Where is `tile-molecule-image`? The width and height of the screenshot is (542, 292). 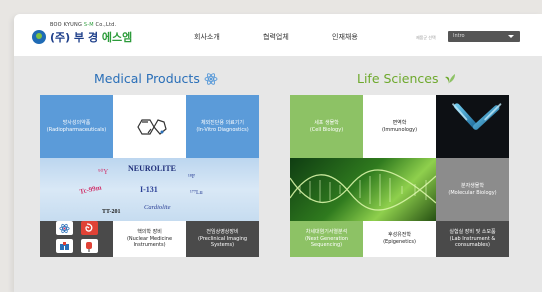
tile-molecule-image is located at coordinates (149, 126).